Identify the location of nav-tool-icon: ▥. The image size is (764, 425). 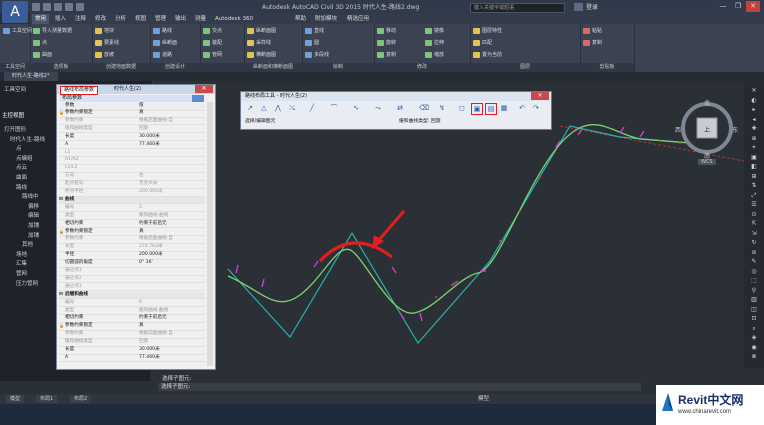
(754, 300).